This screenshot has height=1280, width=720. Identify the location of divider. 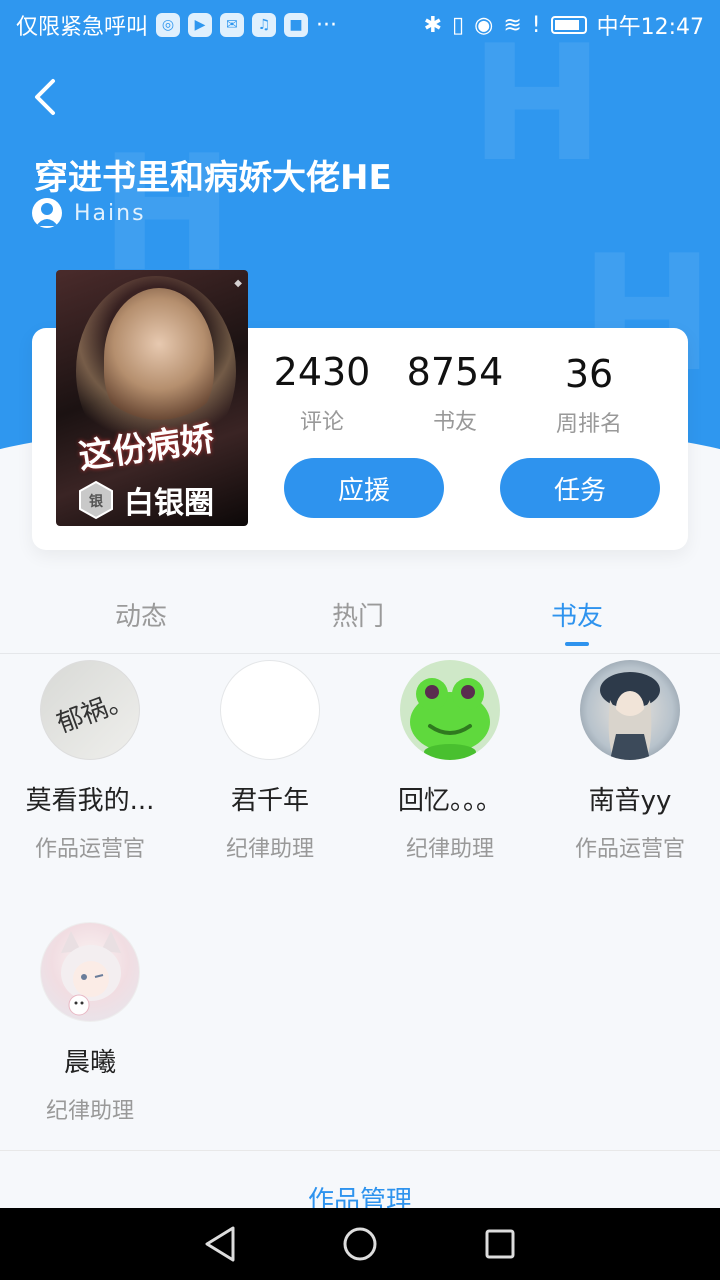
(360, 1150).